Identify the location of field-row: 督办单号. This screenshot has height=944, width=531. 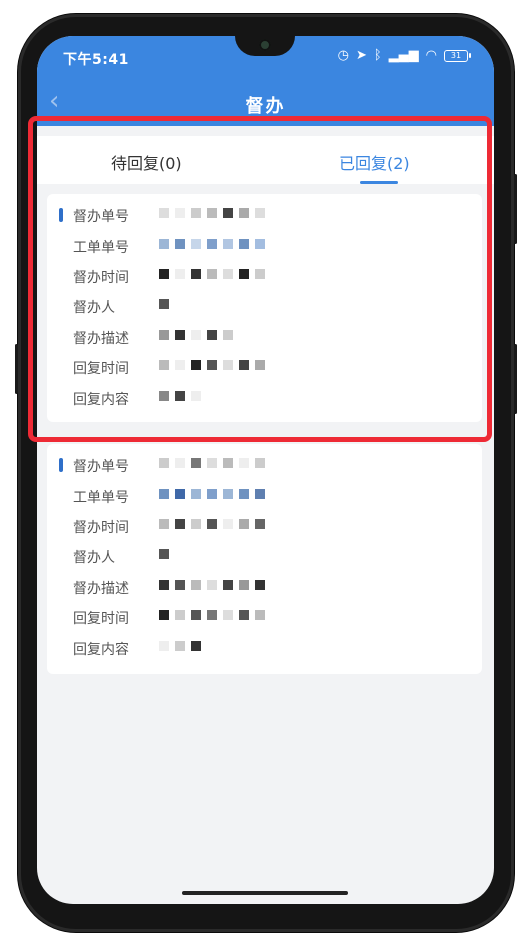
(264, 465).